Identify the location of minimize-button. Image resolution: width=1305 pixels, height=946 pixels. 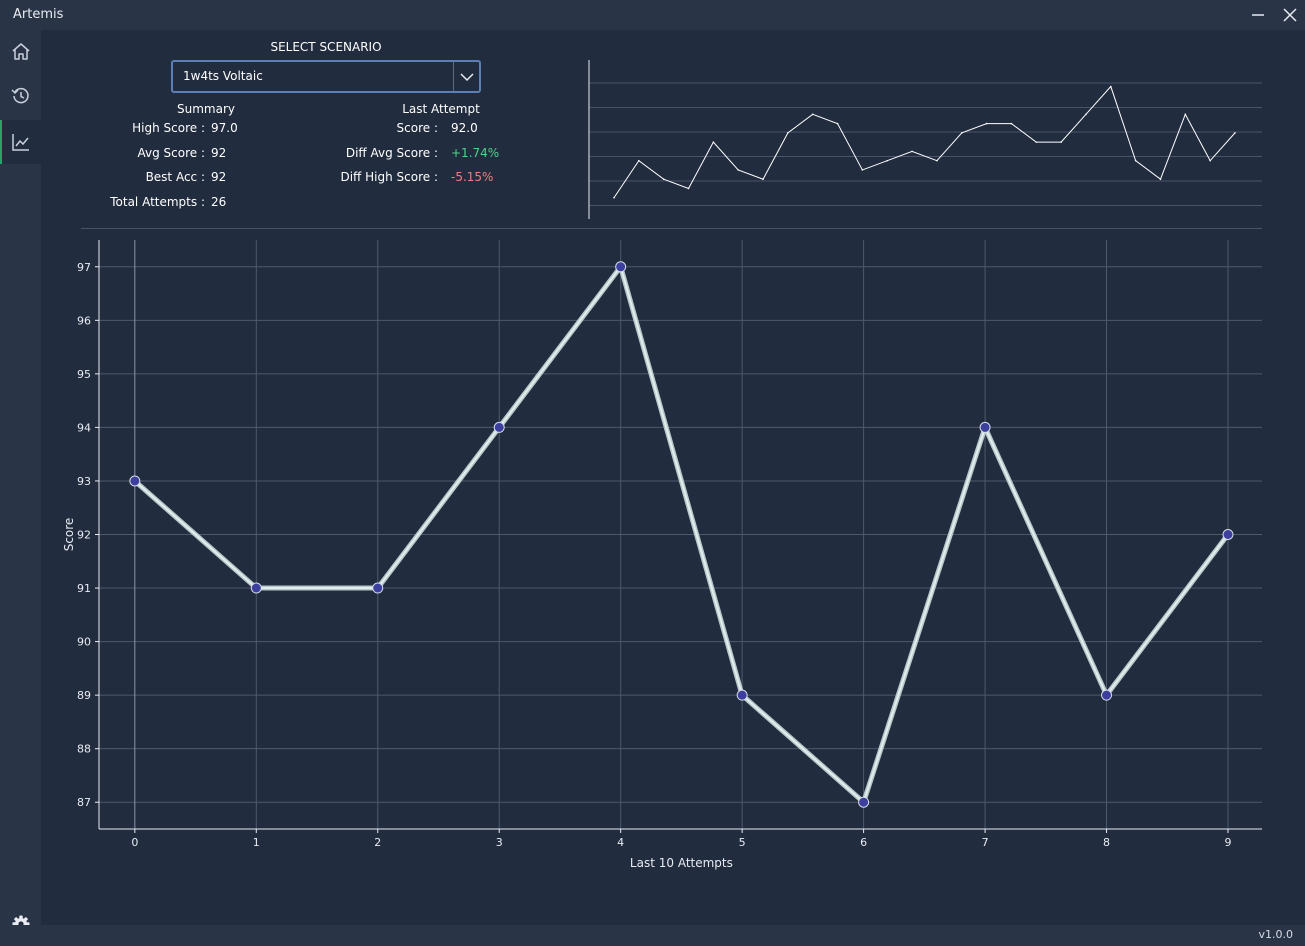
(1258, 15).